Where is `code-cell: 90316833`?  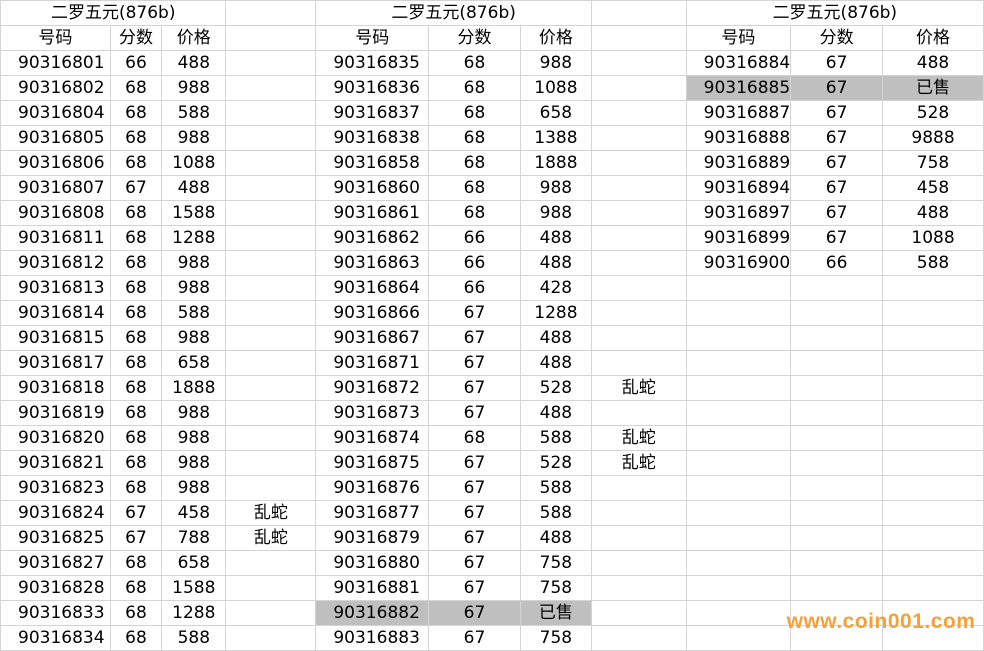
code-cell: 90316833 is located at coordinates (55, 613).